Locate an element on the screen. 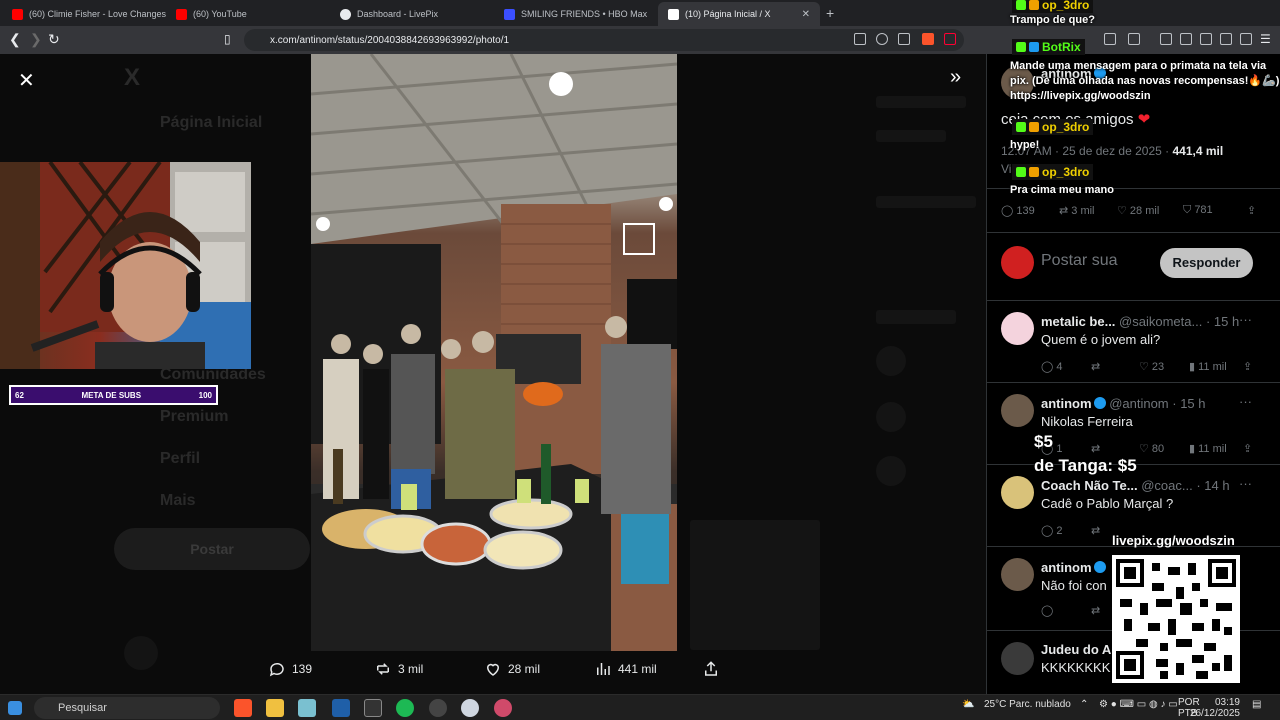 The image size is (1280, 720). x-logo-icon: X is located at coordinates (132, 78).